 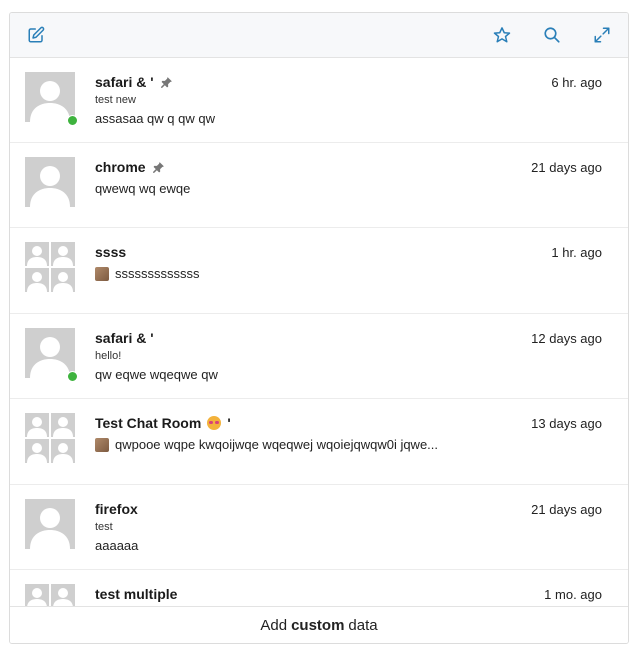 I want to click on chat-title: chrome, so click(x=130, y=167).